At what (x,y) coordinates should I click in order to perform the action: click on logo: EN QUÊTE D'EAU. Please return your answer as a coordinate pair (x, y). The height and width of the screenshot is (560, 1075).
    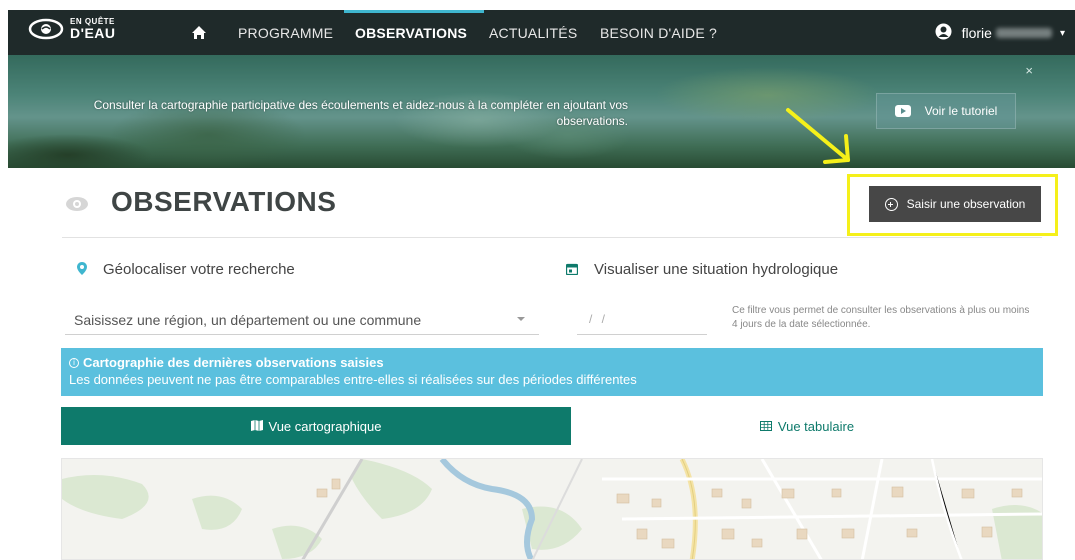
    Looking at the image, I should click on (72, 29).